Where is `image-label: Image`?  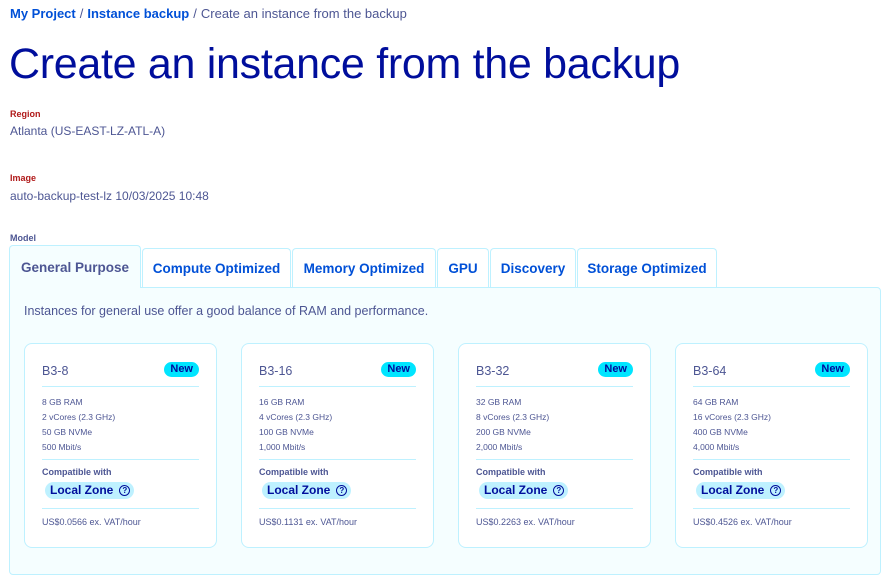 image-label: Image is located at coordinates (23, 178).